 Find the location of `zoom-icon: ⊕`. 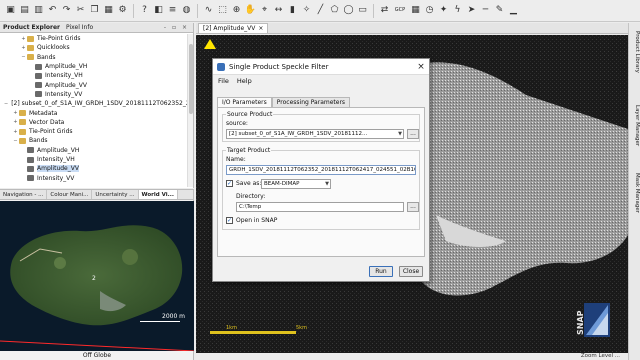

zoom-icon: ⊕ is located at coordinates (236, 10).